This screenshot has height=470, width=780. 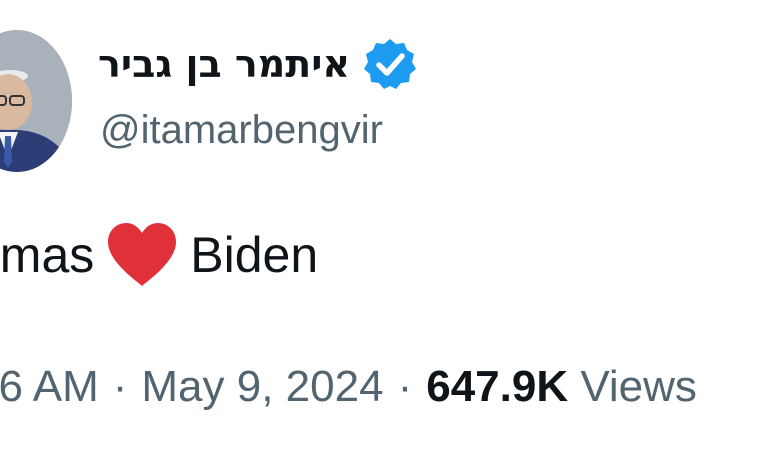 I want to click on views-count: 647.9K, so click(x=497, y=386).